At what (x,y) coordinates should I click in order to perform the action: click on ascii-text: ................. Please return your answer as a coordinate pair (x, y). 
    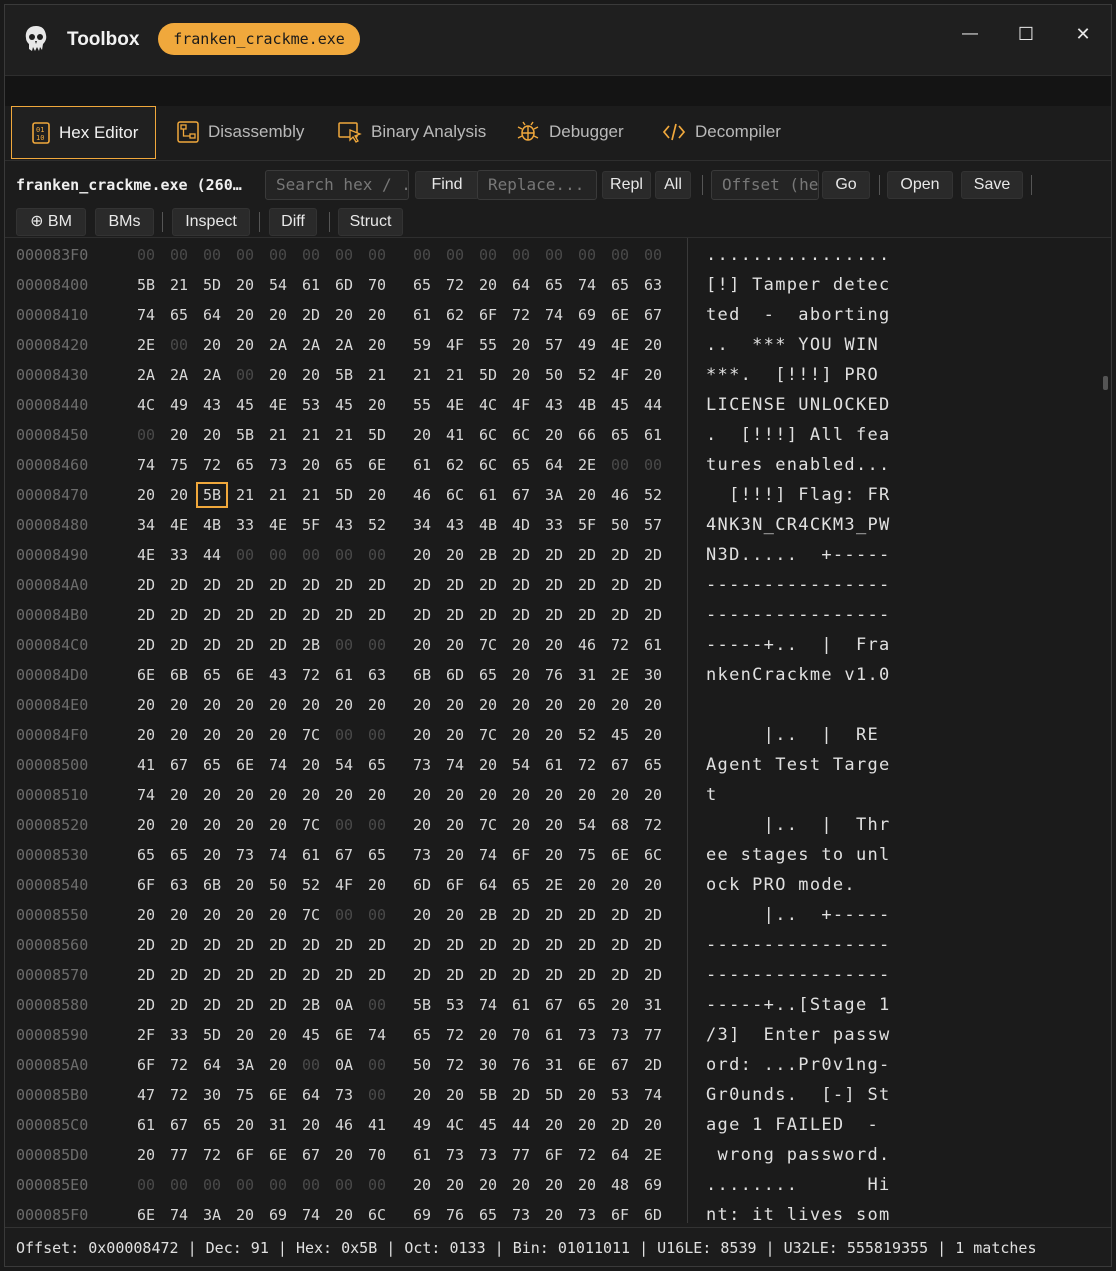
    Looking at the image, I should click on (798, 255).